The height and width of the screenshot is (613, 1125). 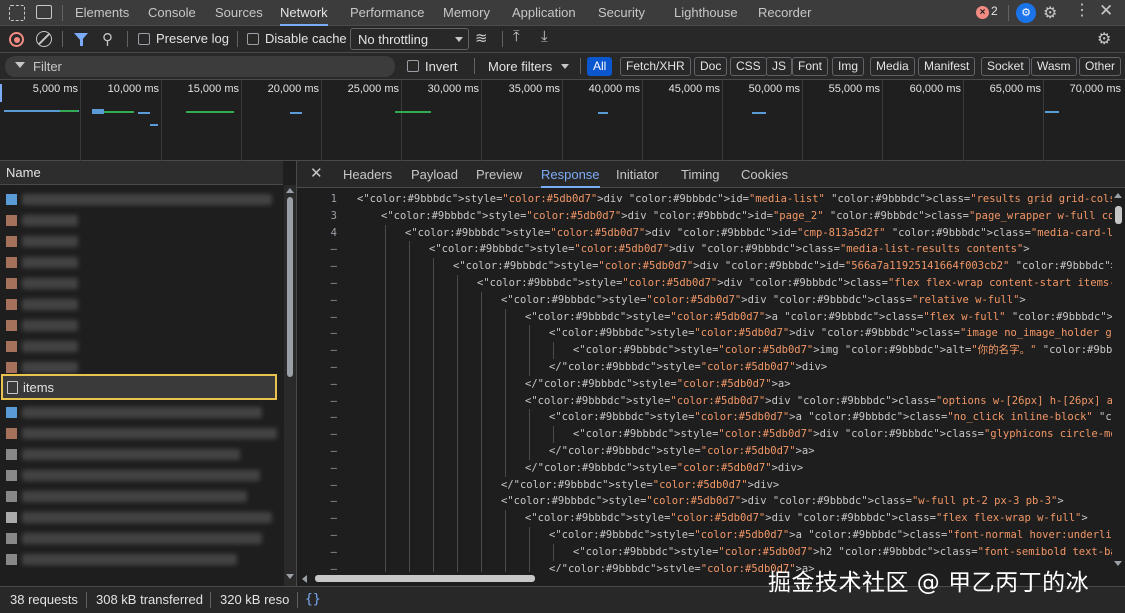 What do you see at coordinates (102, 13) in the screenshot?
I see `tab-elements: Elements` at bounding box center [102, 13].